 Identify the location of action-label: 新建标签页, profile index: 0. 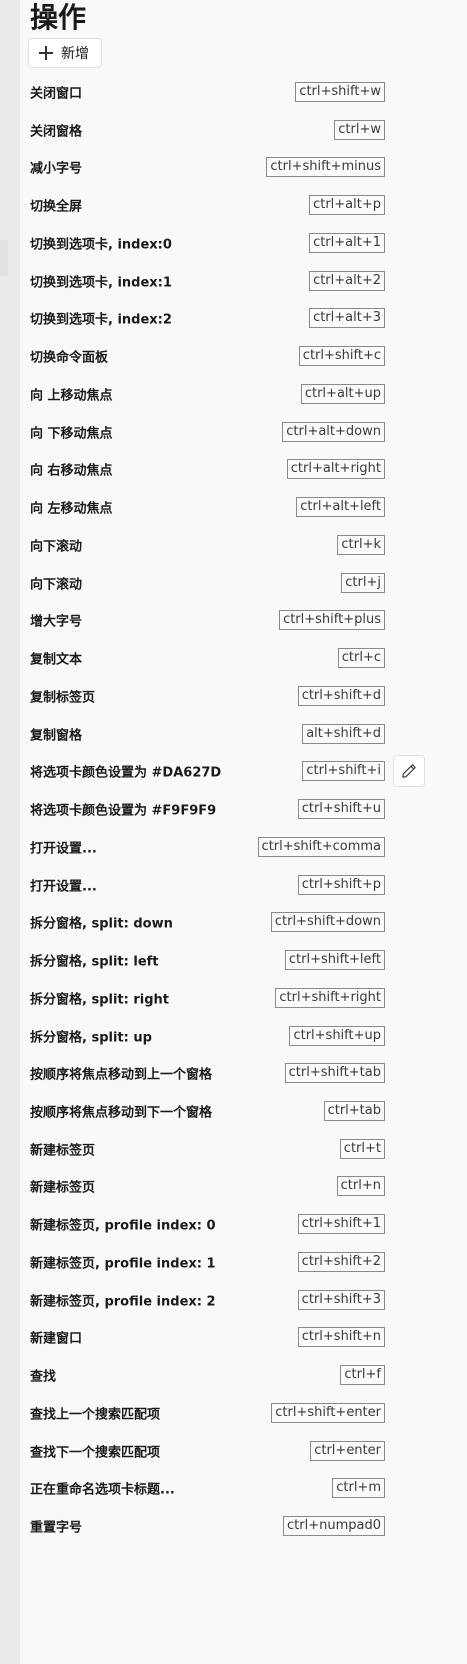
(123, 1226).